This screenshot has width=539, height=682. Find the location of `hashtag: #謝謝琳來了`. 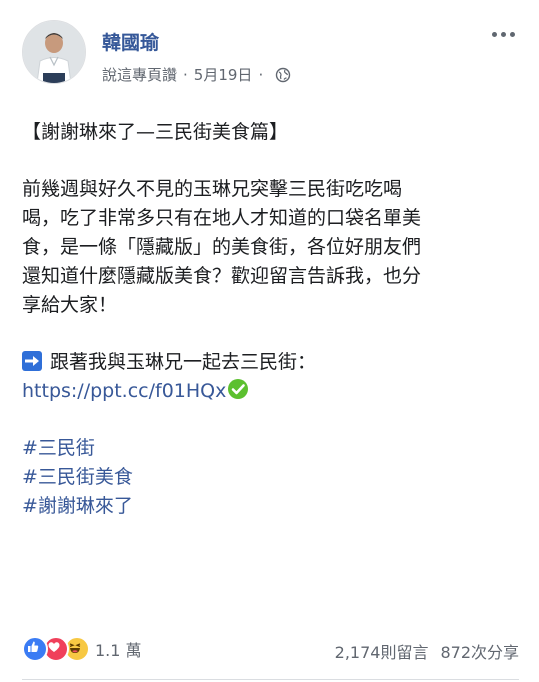

hashtag: #謝謝琳來了 is located at coordinates (270, 506).